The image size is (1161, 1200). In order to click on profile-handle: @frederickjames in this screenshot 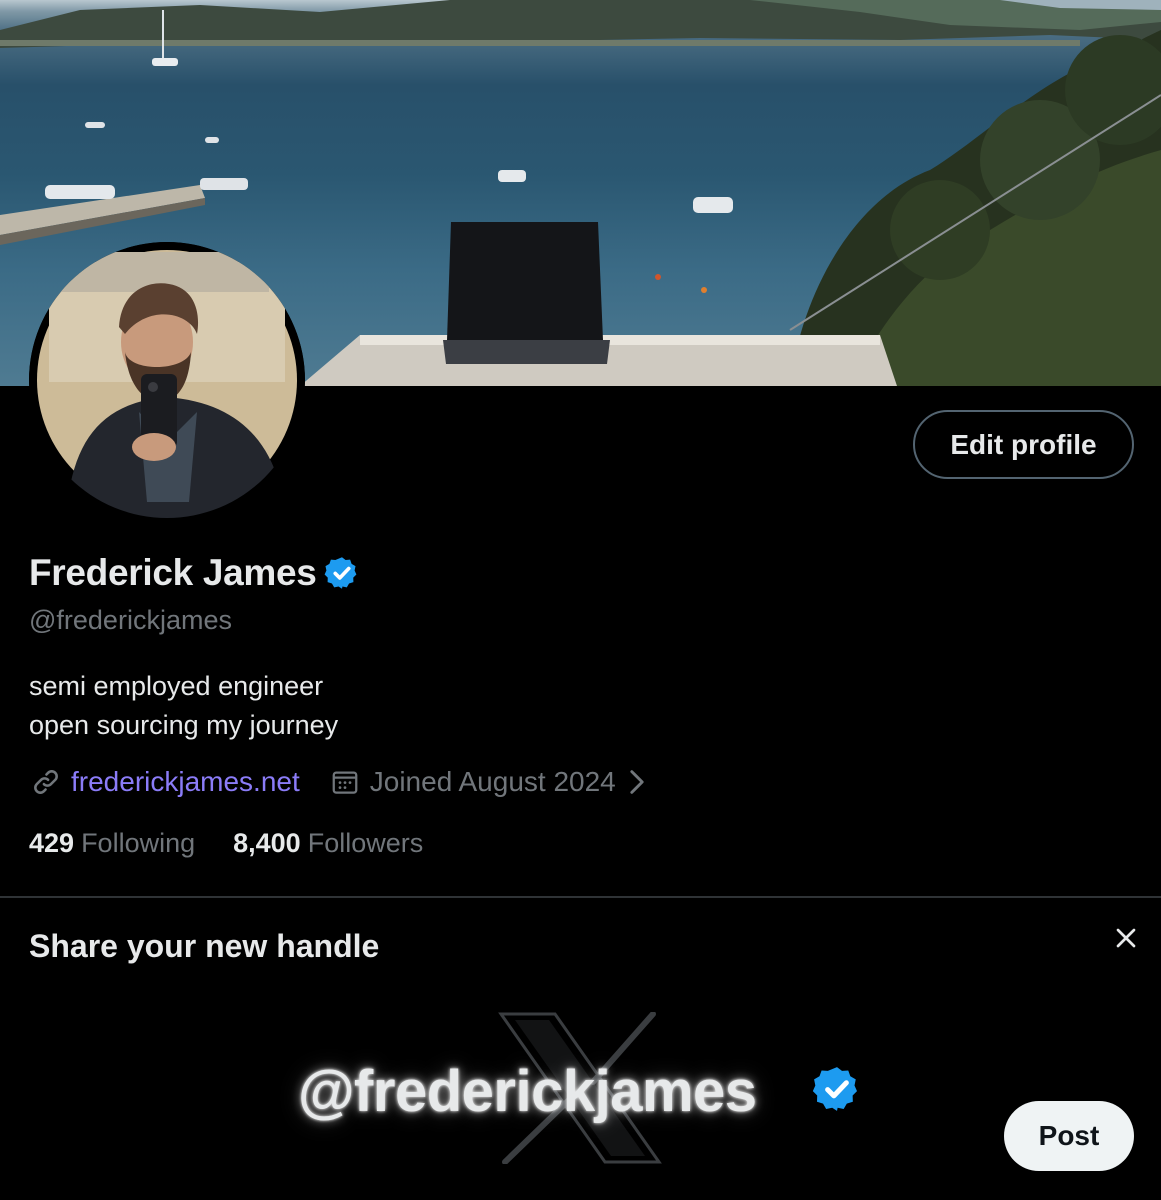, I will do `click(130, 620)`.